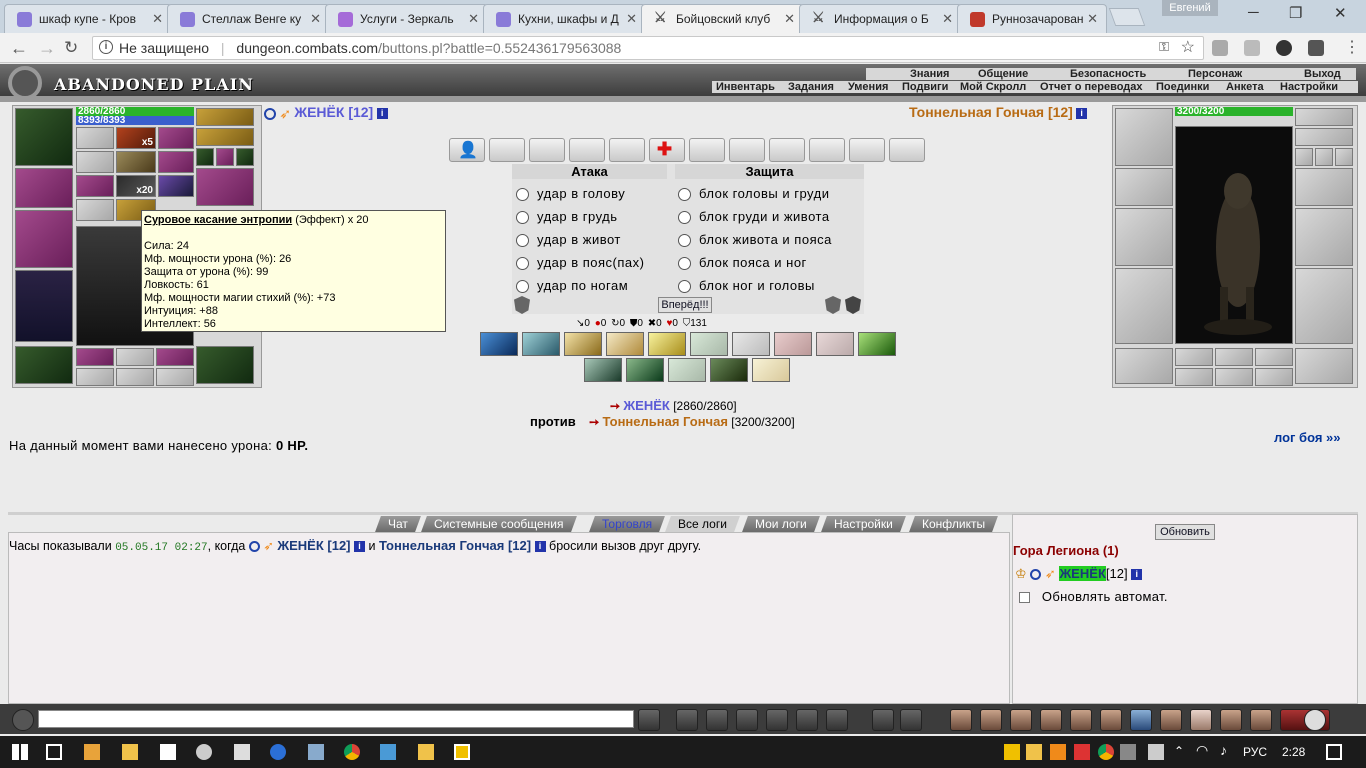 Image resolution: width=1366 pixels, height=768 pixels. What do you see at coordinates (136, 186) in the screenshot?
I see `effect-slot: x20` at bounding box center [136, 186].